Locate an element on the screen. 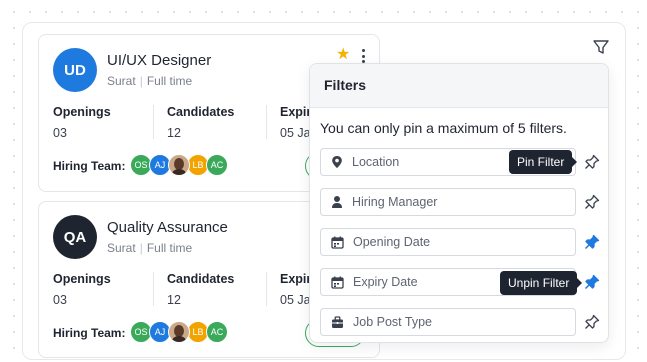 The width and height of the screenshot is (647, 362). location-pin-icon is located at coordinates (337, 162).